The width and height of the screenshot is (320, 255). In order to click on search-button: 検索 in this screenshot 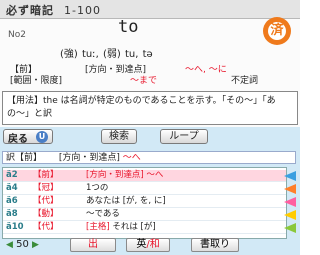, I will do `click(119, 136)`.